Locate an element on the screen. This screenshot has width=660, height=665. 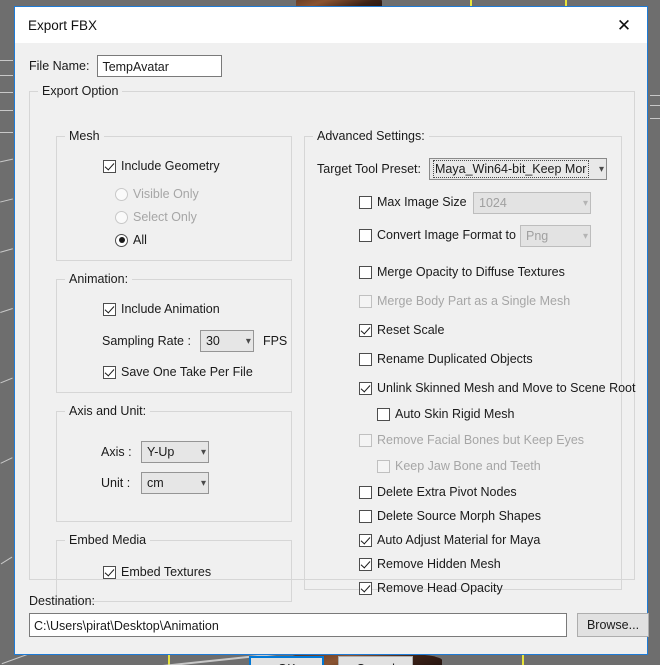
cancel-button: Cancel is located at coordinates (375, 660).